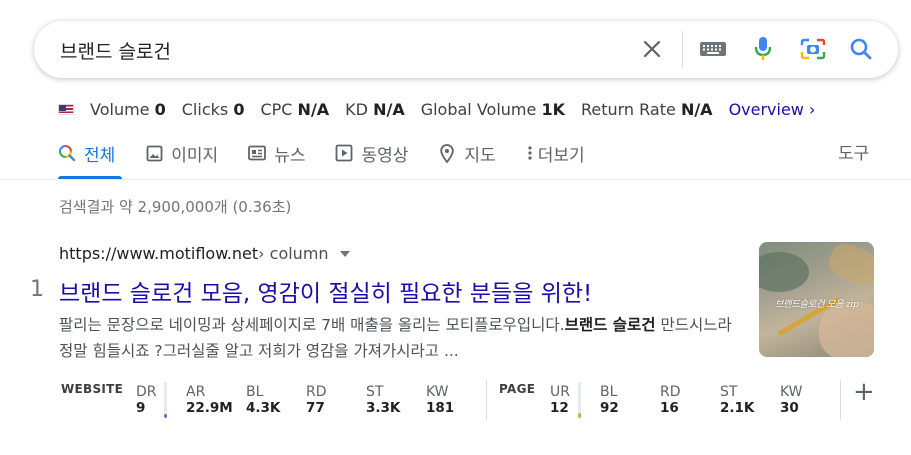 This screenshot has height=455, width=911. What do you see at coordinates (325, 291) in the screenshot?
I see `result-title-link: 브랜드 슬로건 모음, 영감이 절실히 필요한 분들을 위한!` at bounding box center [325, 291].